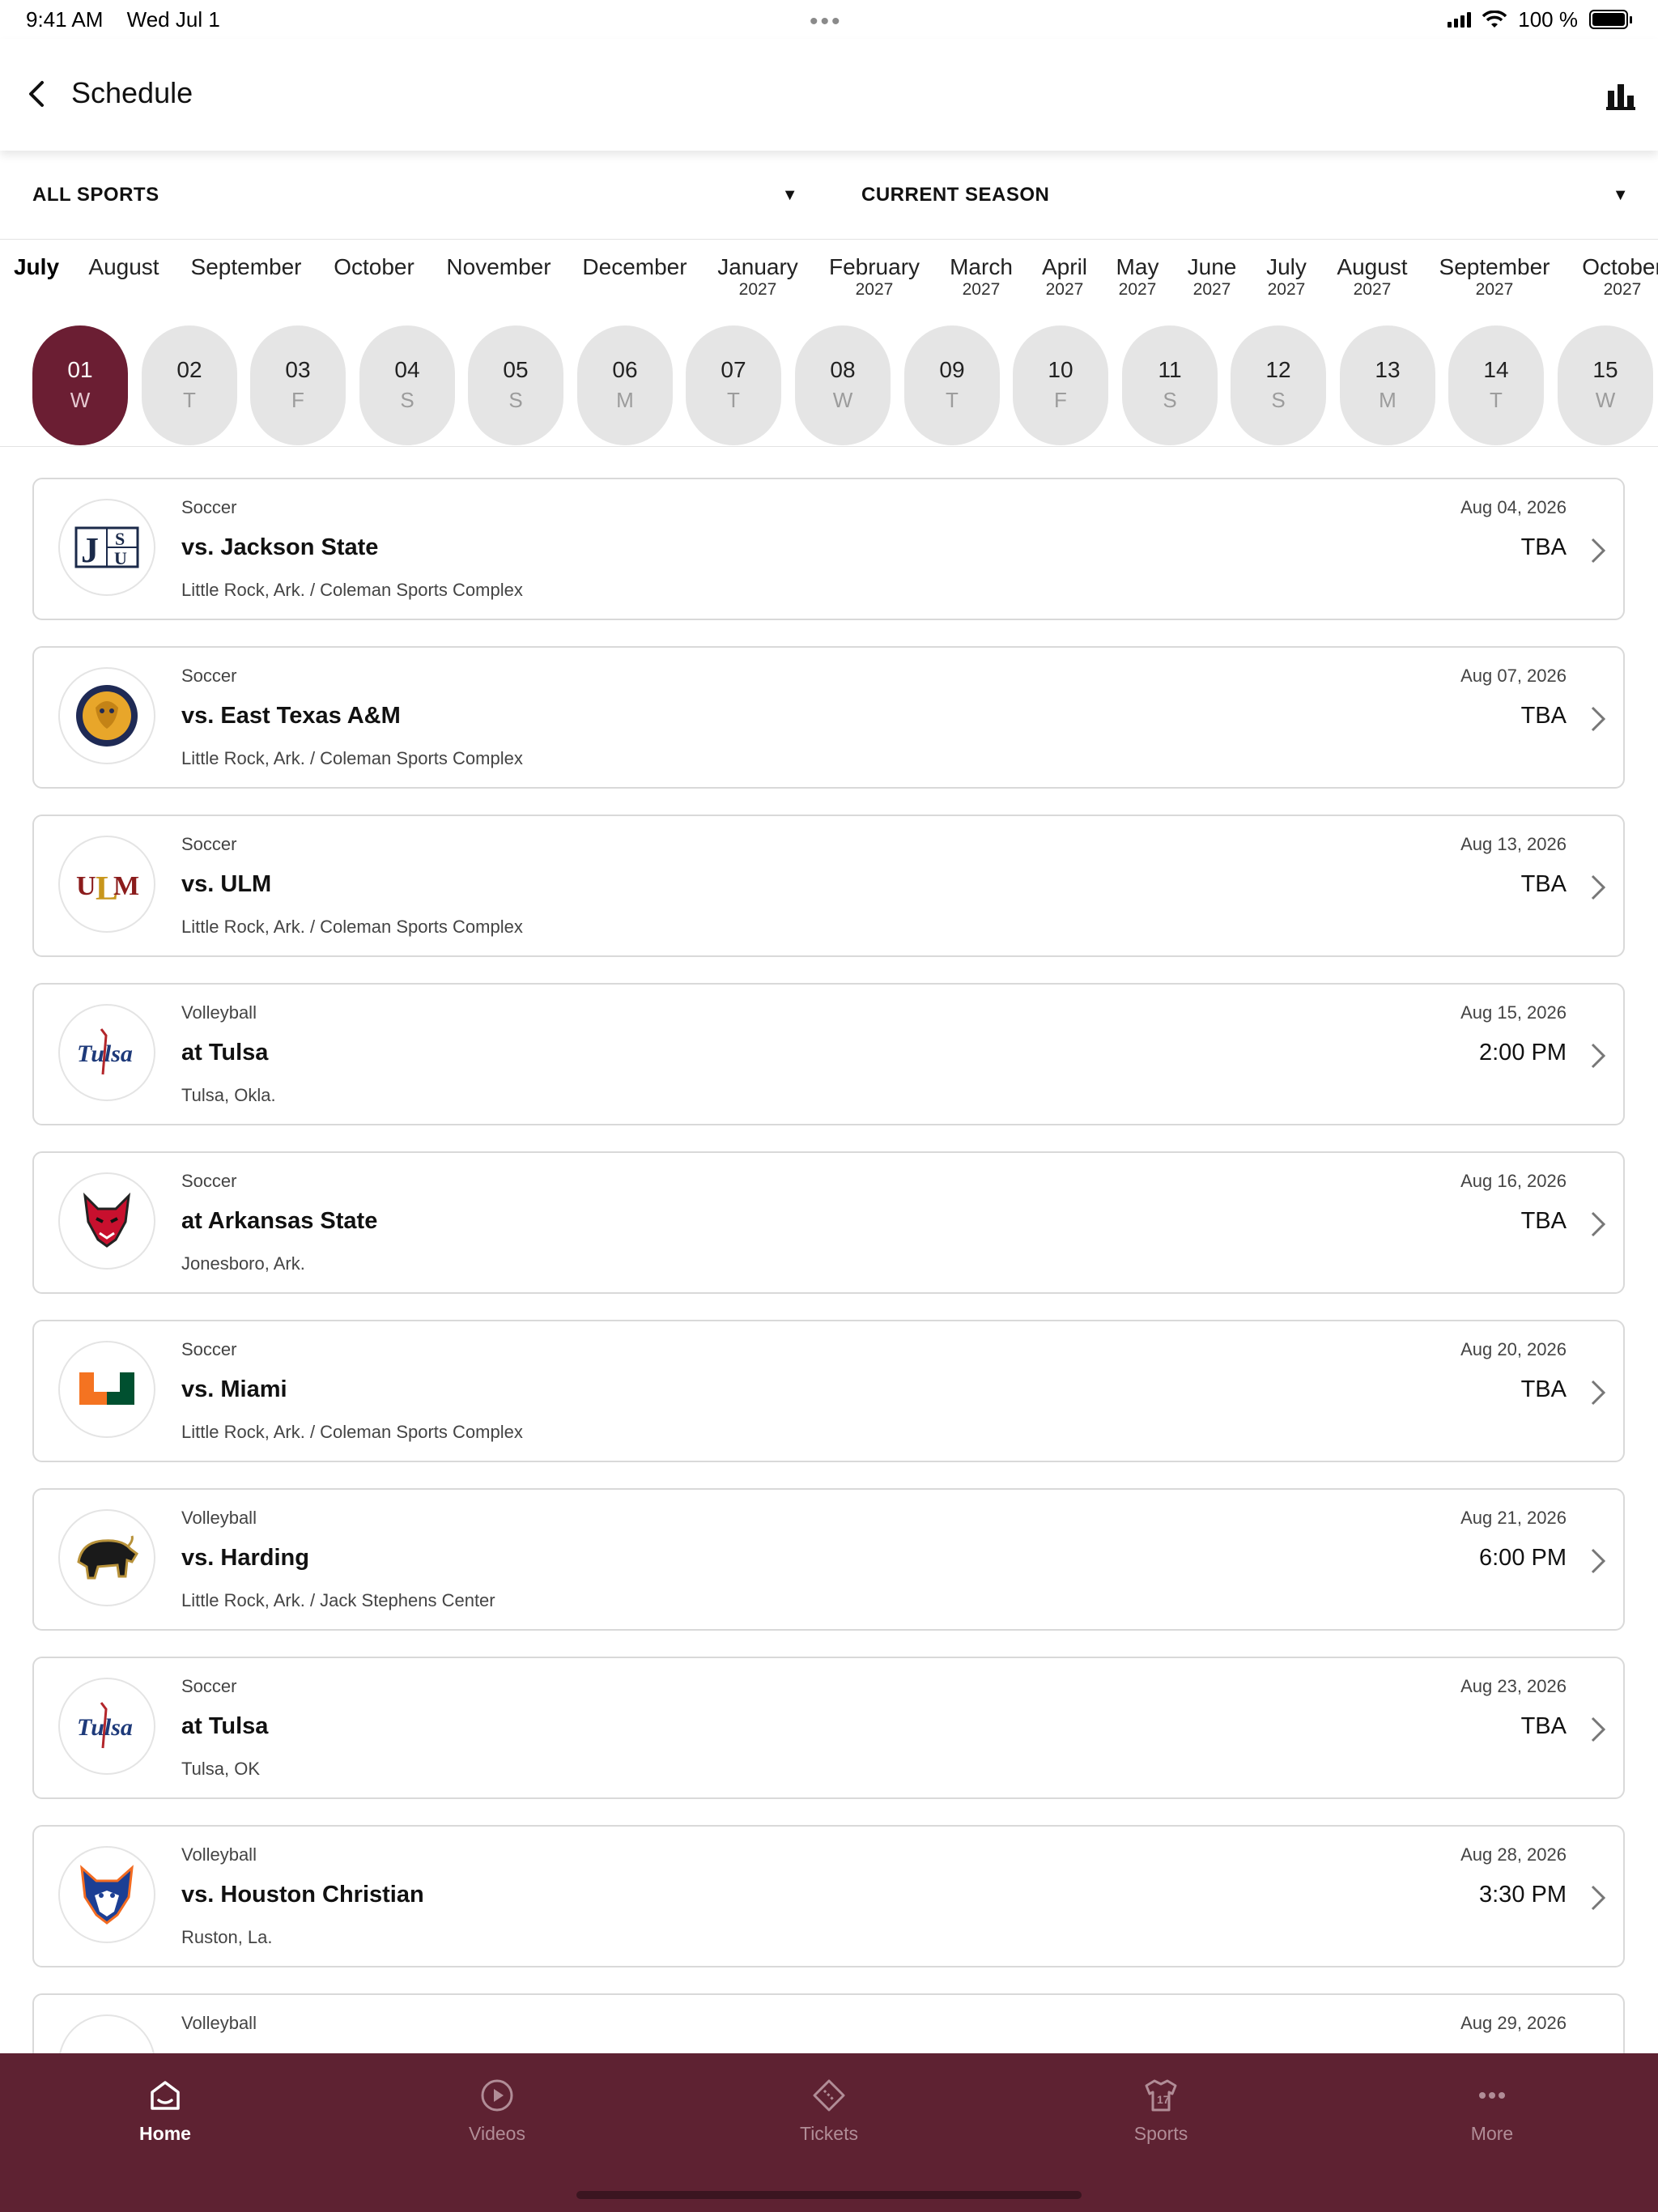  I want to click on svg-text: M, so click(126, 886).